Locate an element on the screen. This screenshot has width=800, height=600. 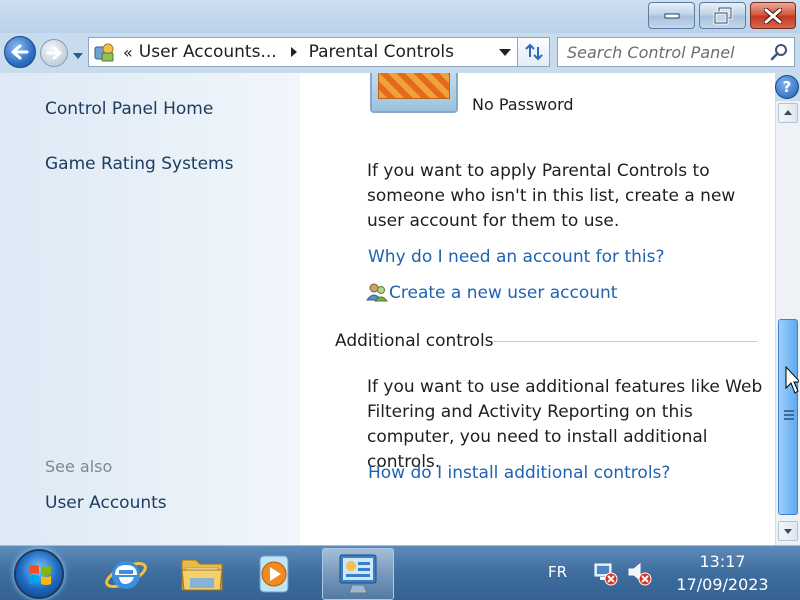
search-input is located at coordinates (660, 52).